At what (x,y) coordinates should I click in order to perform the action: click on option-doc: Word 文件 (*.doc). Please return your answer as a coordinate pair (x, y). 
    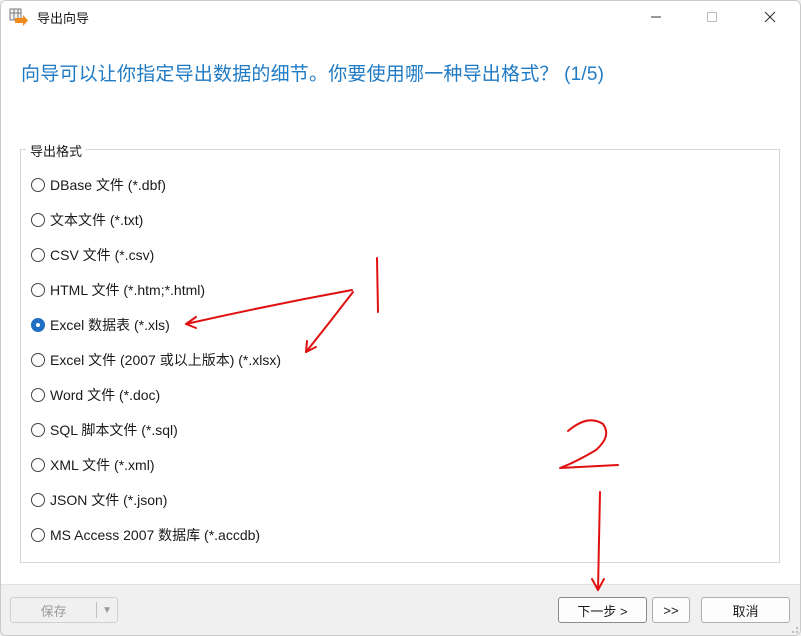
    Looking at the image, I should click on (156, 400).